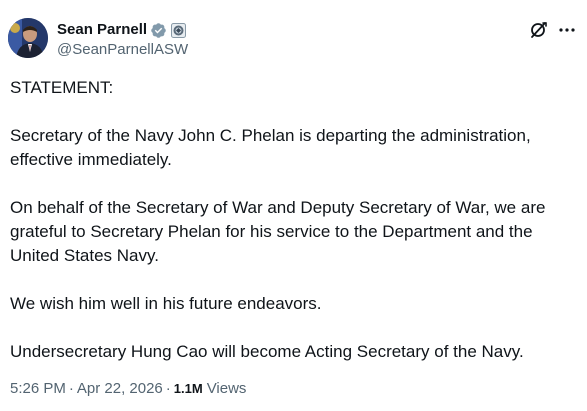 This screenshot has width=587, height=411. What do you see at coordinates (567, 30) in the screenshot?
I see `more-icon` at bounding box center [567, 30].